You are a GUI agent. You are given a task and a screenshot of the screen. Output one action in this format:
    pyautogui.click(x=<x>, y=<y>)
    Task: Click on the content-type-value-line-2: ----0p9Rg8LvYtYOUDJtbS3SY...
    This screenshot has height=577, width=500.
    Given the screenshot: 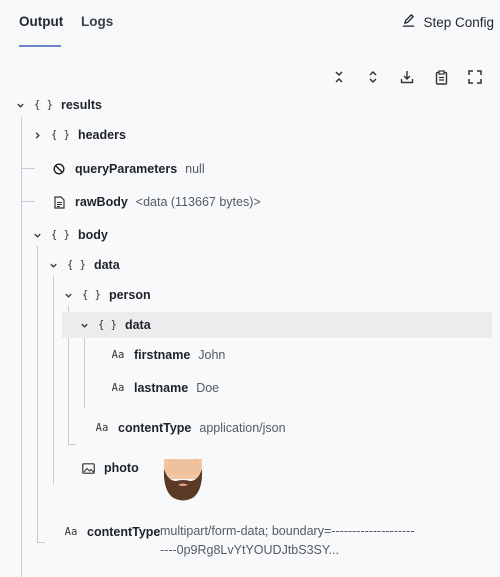 What is the action you would take?
    pyautogui.click(x=250, y=550)
    